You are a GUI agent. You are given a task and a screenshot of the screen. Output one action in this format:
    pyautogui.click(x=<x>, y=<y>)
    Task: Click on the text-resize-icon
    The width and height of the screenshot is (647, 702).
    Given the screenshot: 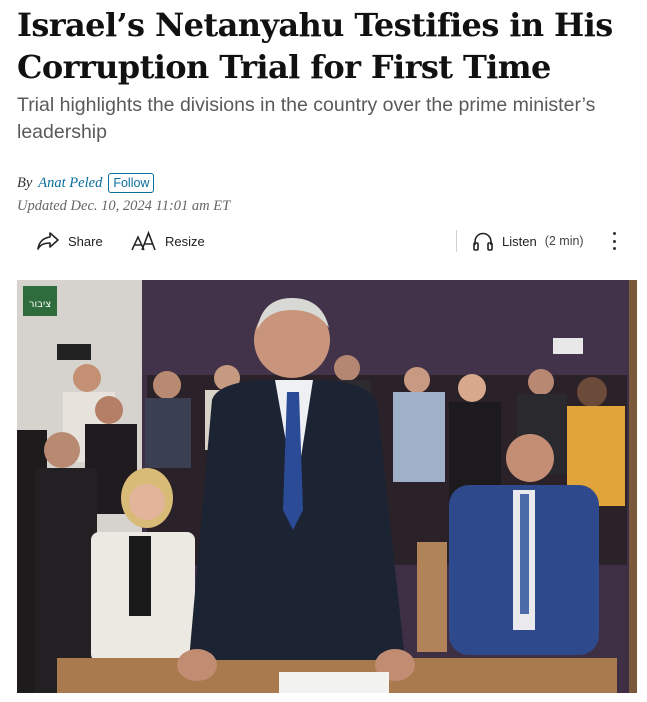 What is the action you would take?
    pyautogui.click(x=143, y=240)
    